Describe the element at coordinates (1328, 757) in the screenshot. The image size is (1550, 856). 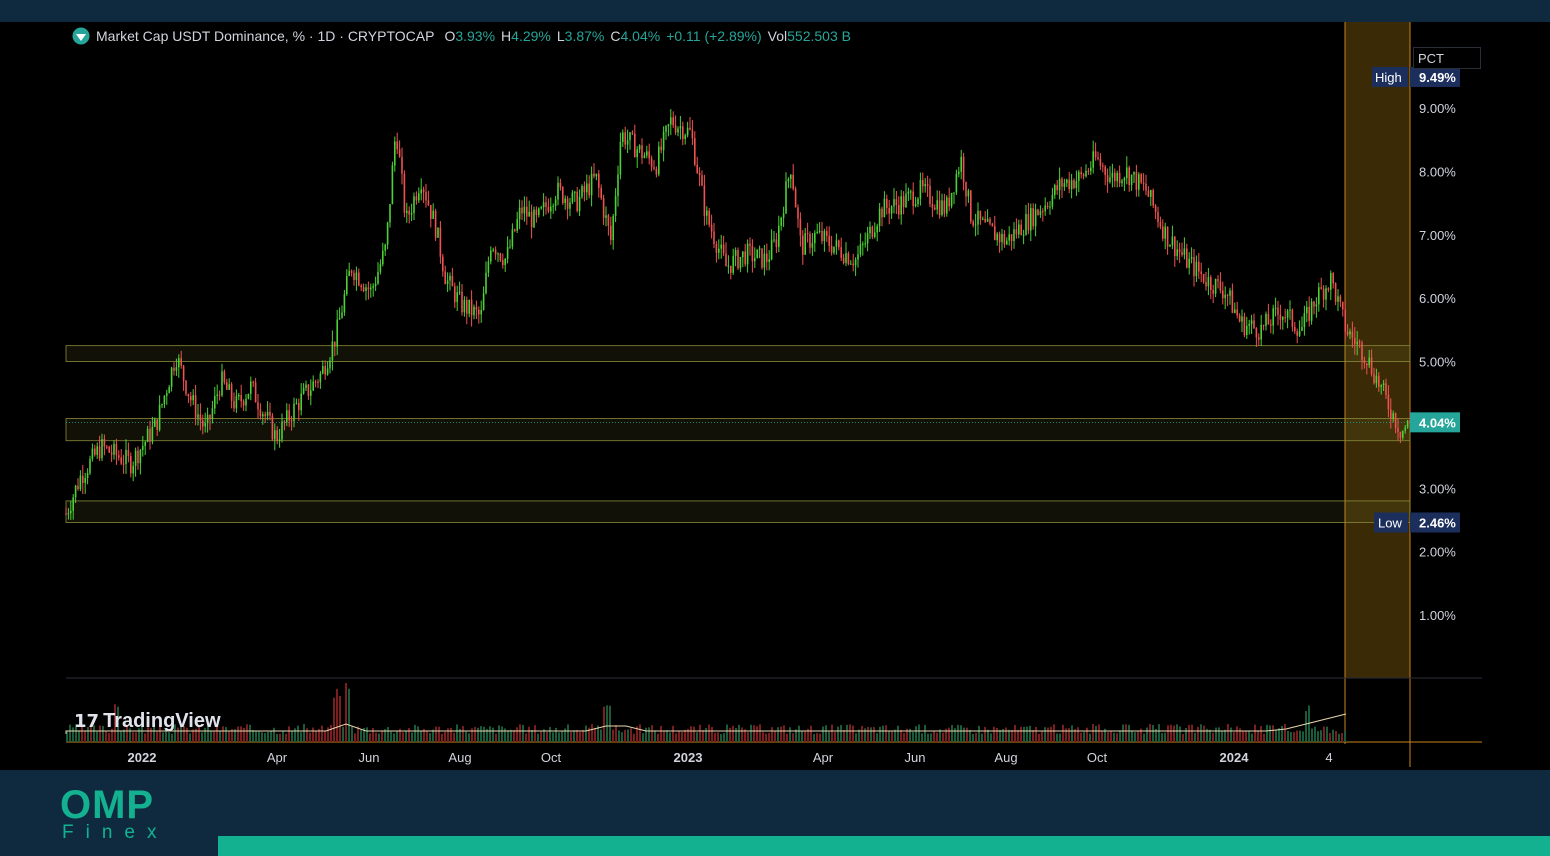
I see `x-tick-label: 4` at that location.